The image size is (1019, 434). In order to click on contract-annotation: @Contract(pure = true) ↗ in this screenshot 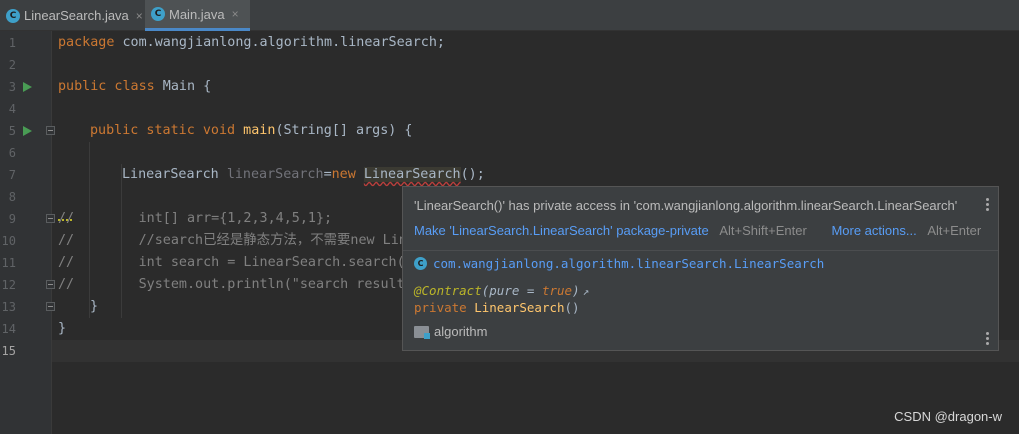, I will do `click(501, 290)`.